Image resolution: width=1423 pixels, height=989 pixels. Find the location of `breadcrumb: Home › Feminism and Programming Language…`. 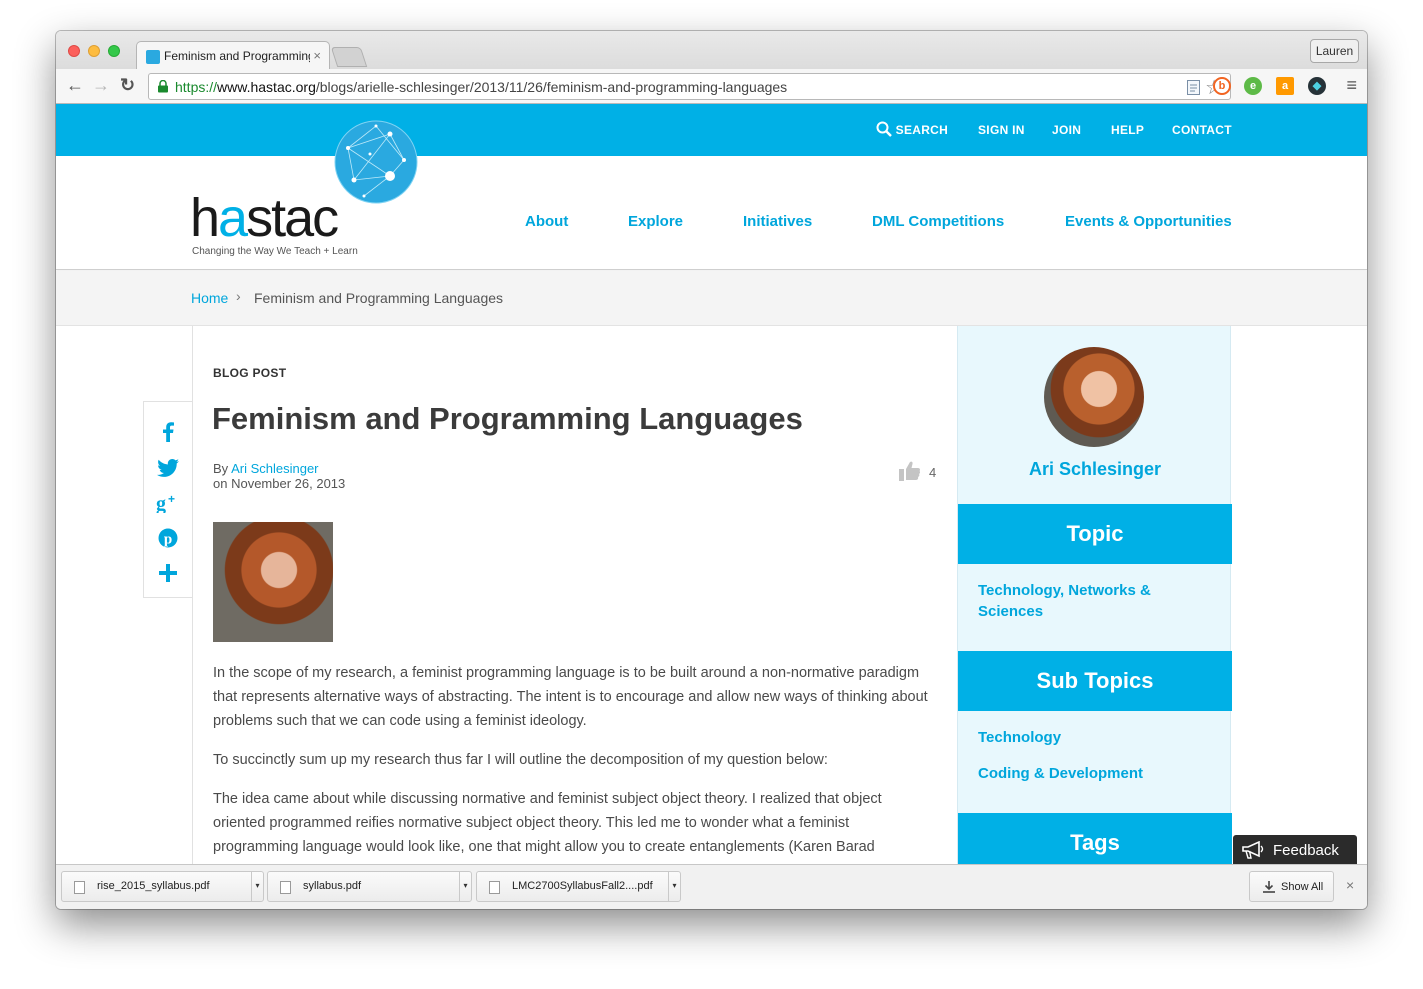

breadcrumb: Home › Feminism and Programming Language… is located at coordinates (711, 298).